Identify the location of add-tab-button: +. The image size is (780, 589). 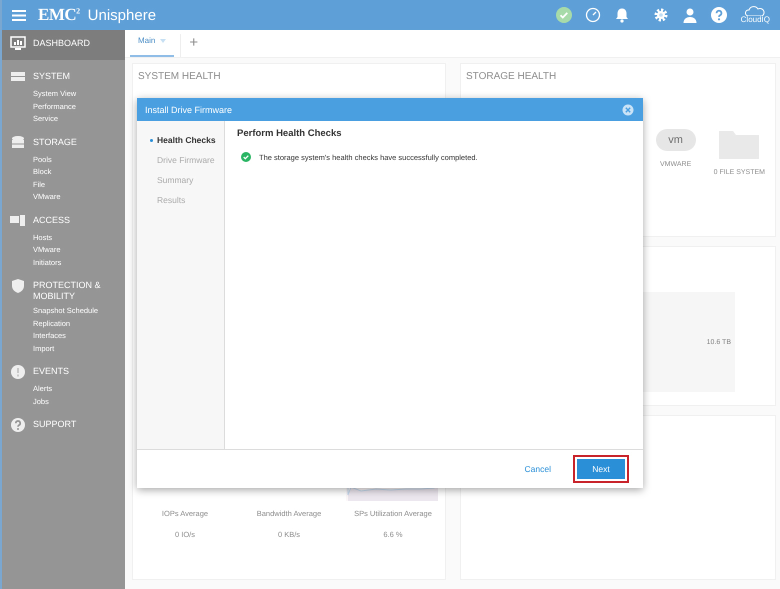
(193, 45).